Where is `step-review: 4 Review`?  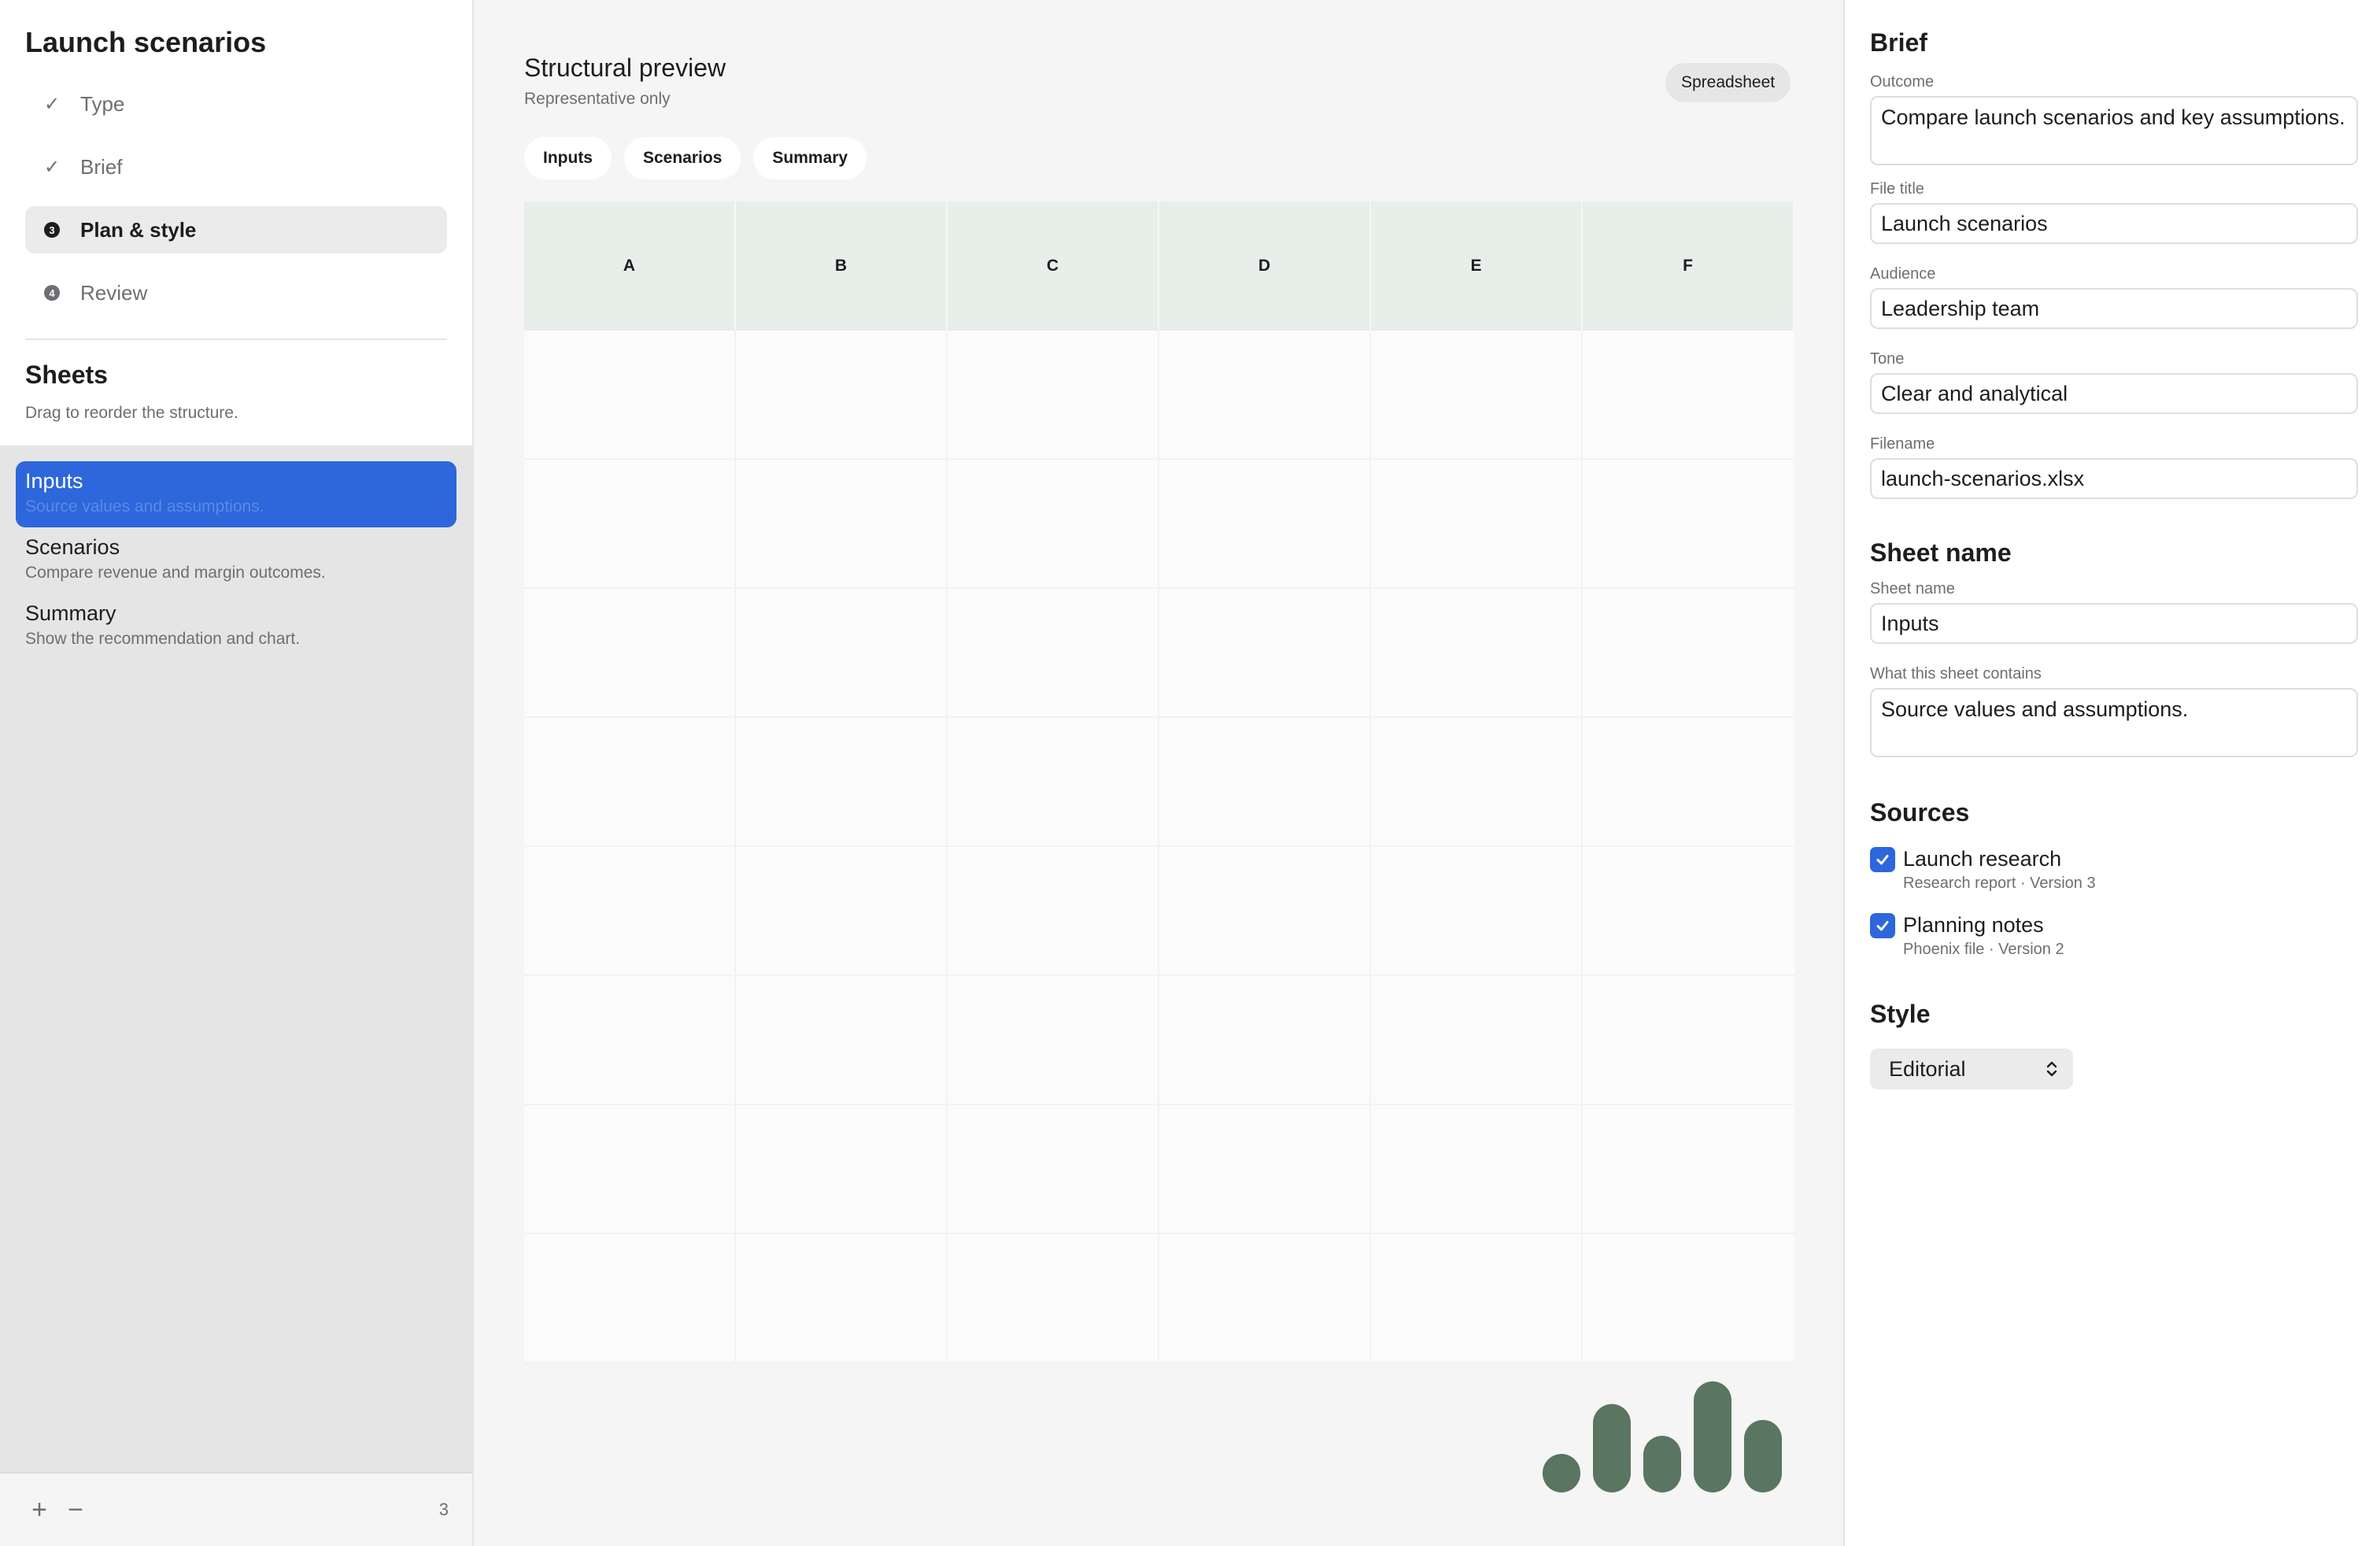 step-review: 4 Review is located at coordinates (236, 292).